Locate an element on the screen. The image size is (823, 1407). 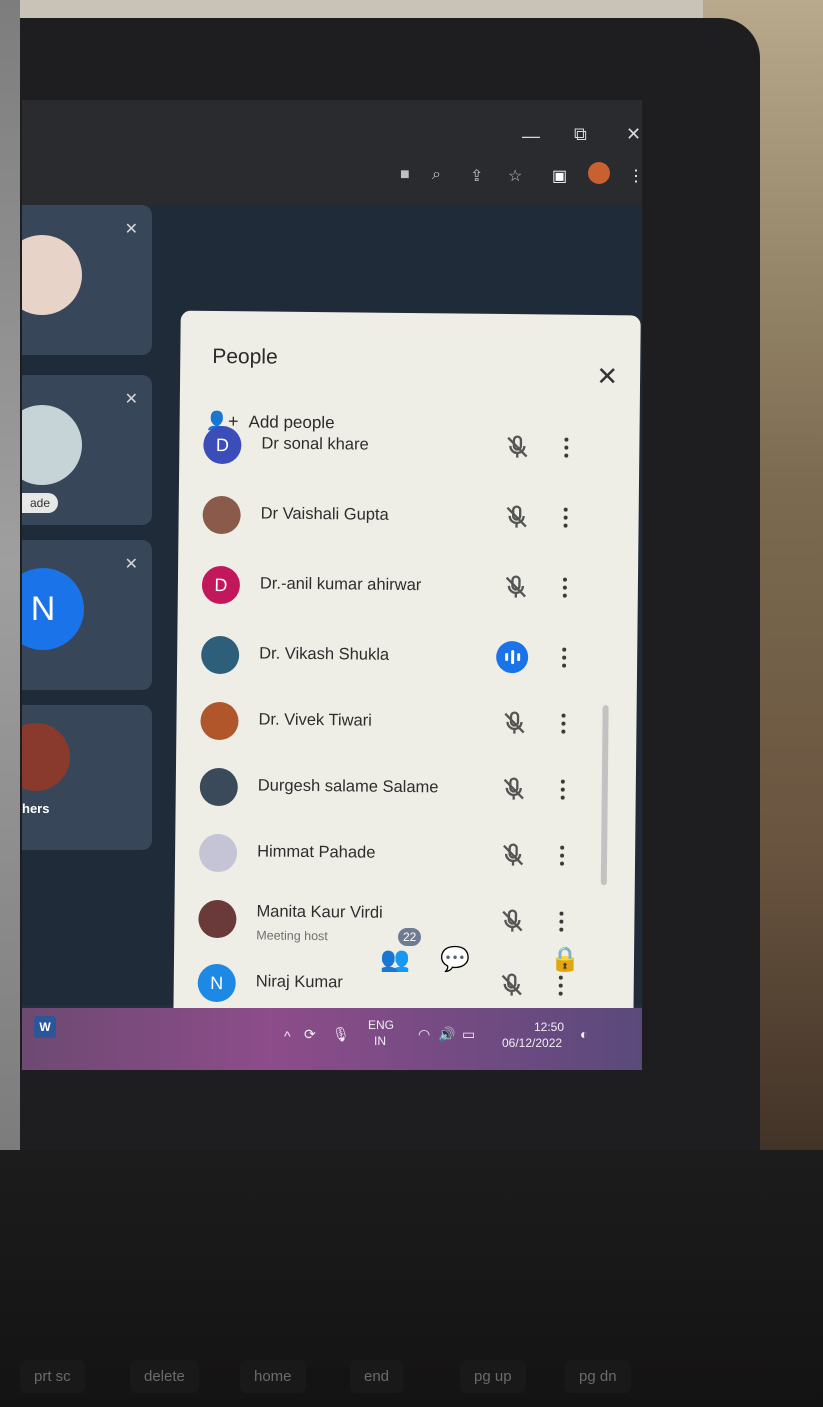
meeting-controls: ⓘ 👥 22 💬 ▲ 🔒 is located at coordinates (482, 955).